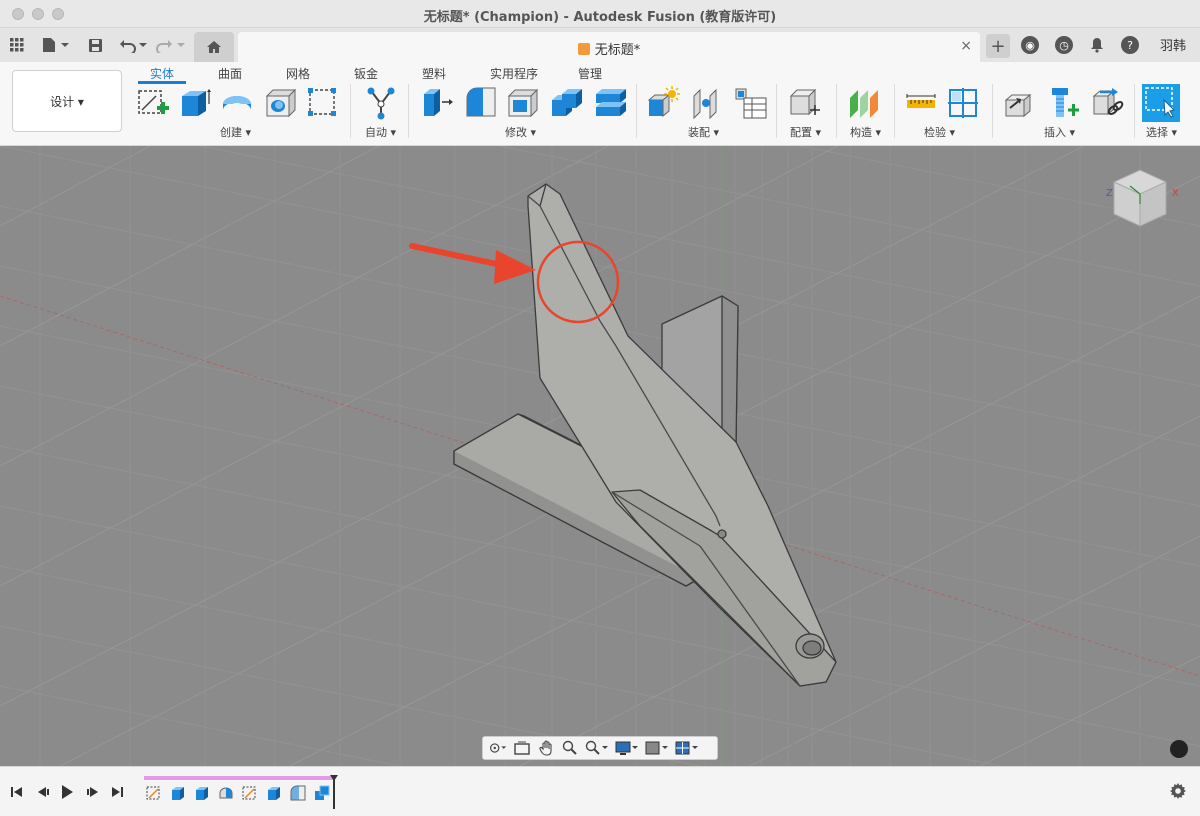 The height and width of the screenshot is (816, 1200). What do you see at coordinates (334, 792) in the screenshot?
I see `timeline-marker` at bounding box center [334, 792].